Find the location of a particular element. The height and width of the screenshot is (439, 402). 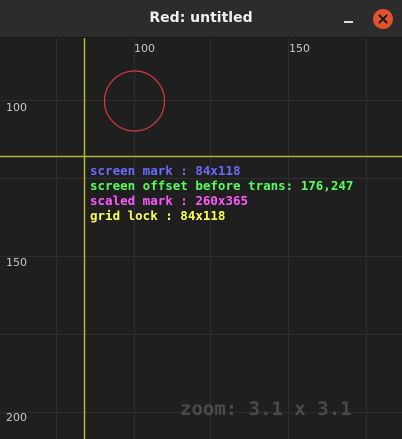

ruler-y-label-200: 200 is located at coordinates (16, 417).